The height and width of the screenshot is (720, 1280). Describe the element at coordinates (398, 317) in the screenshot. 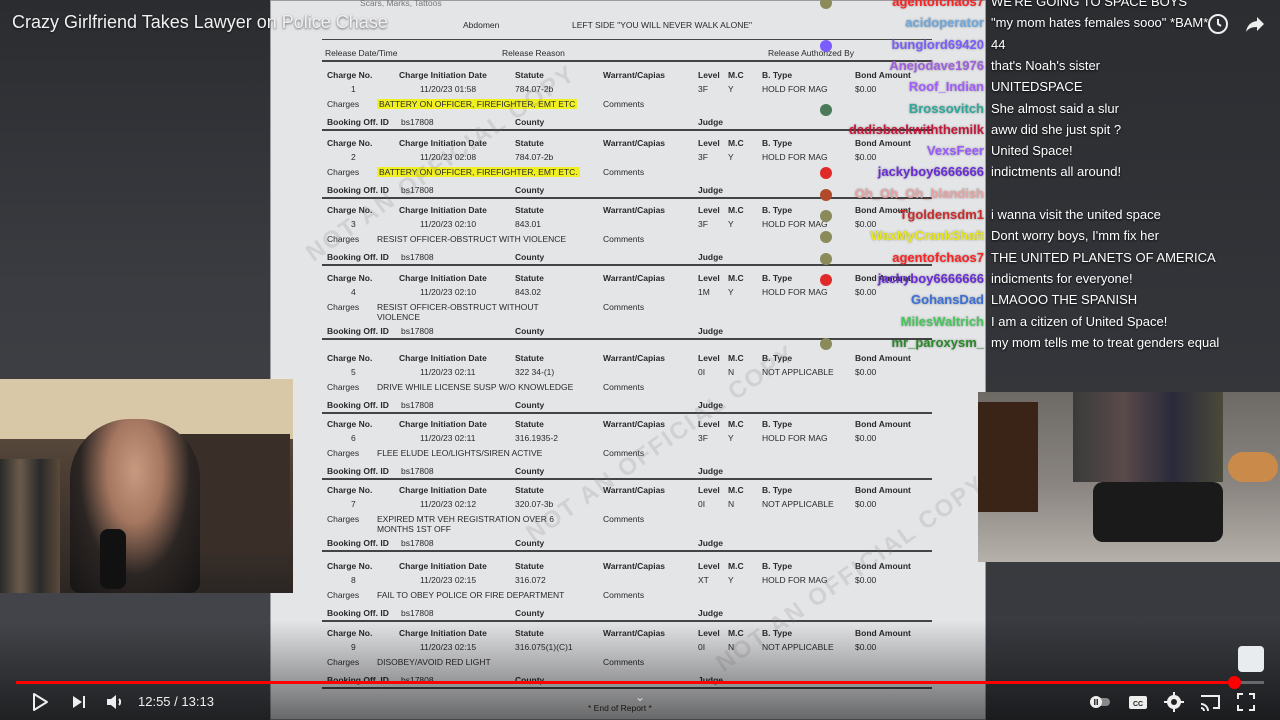

I see `charge-description-cont: VIOLENCE` at that location.